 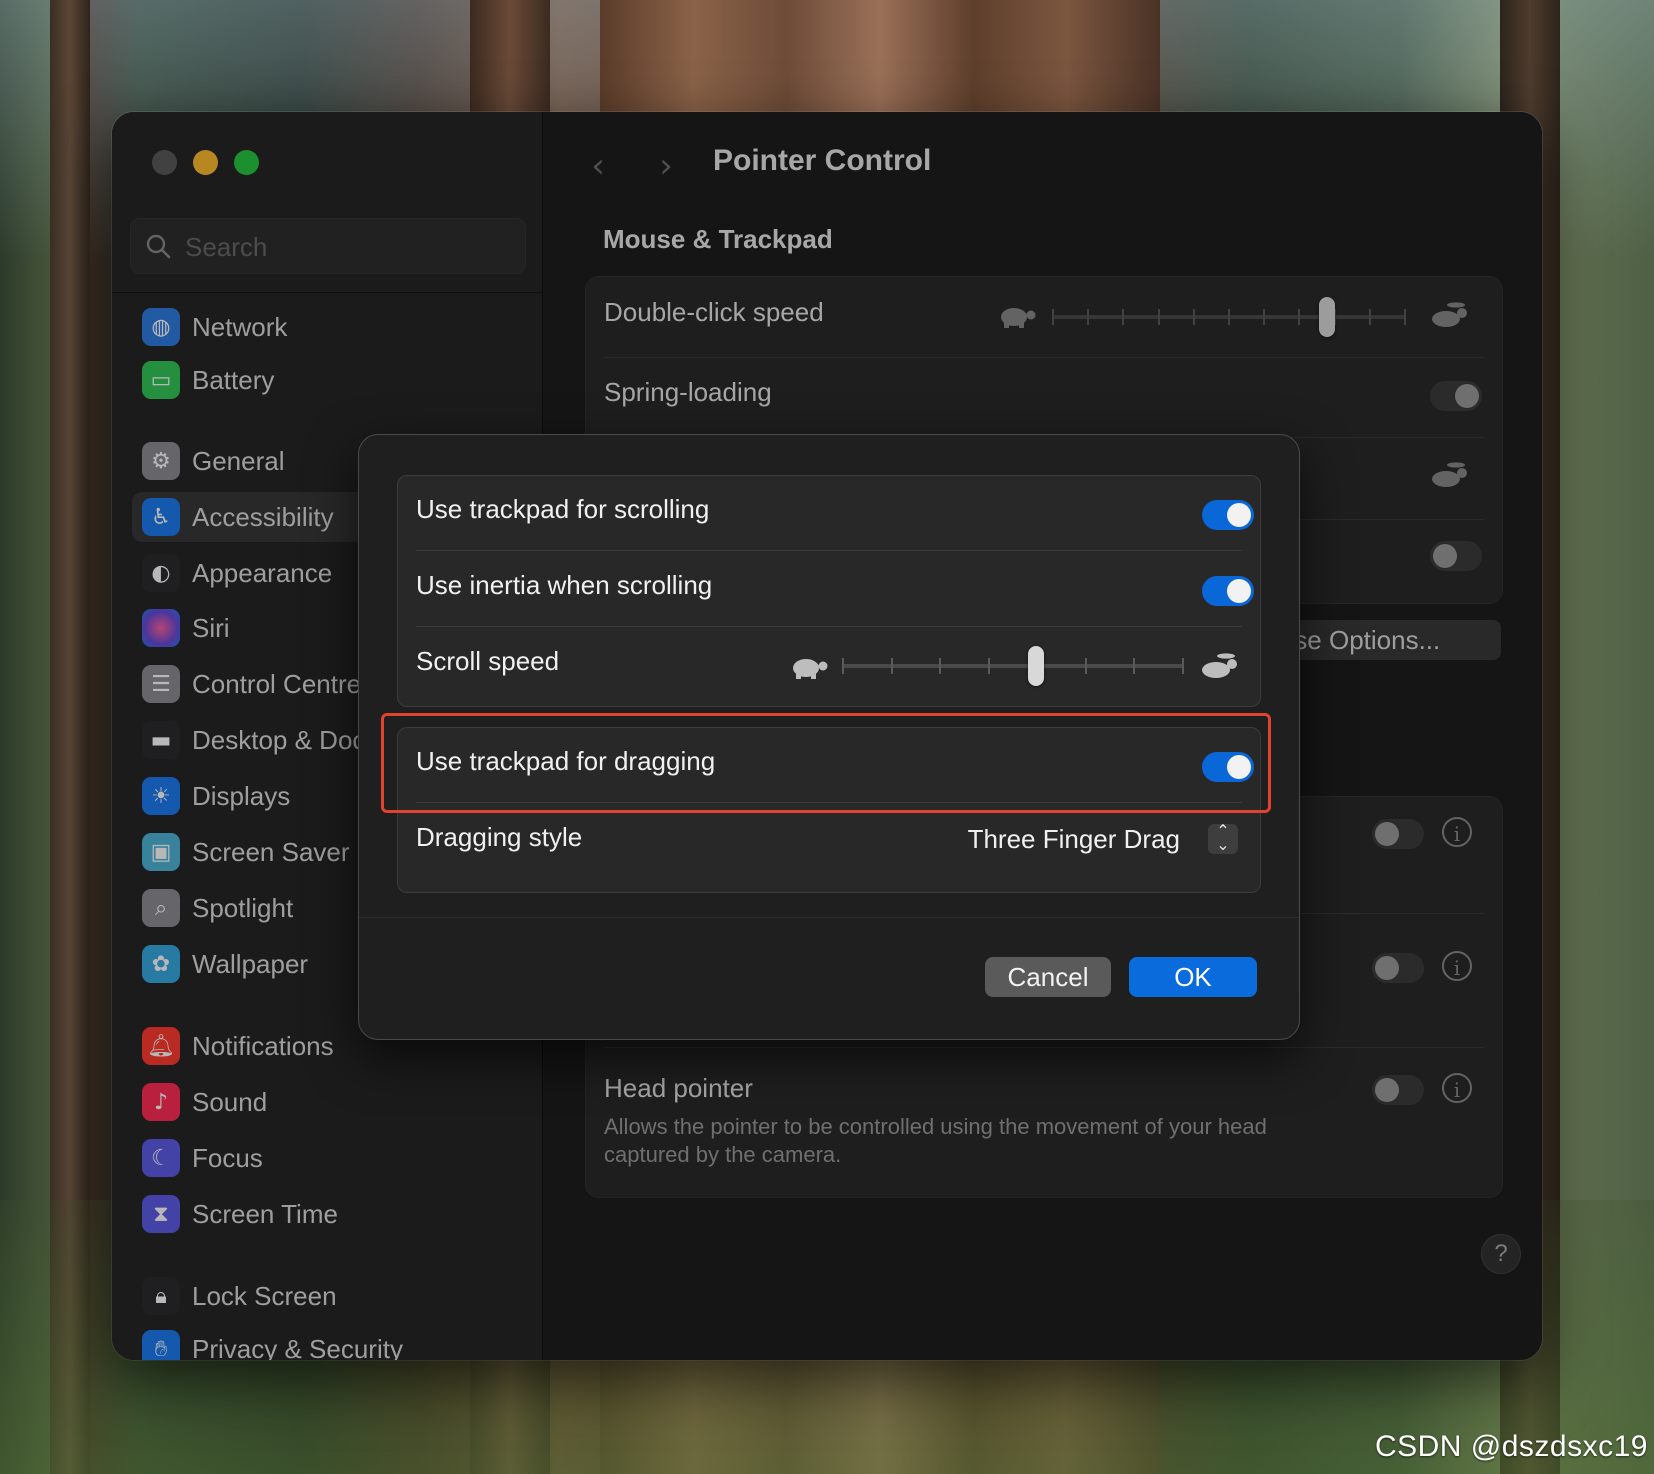 I want to click on cancel-button: Cancel, so click(x=1048, y=977).